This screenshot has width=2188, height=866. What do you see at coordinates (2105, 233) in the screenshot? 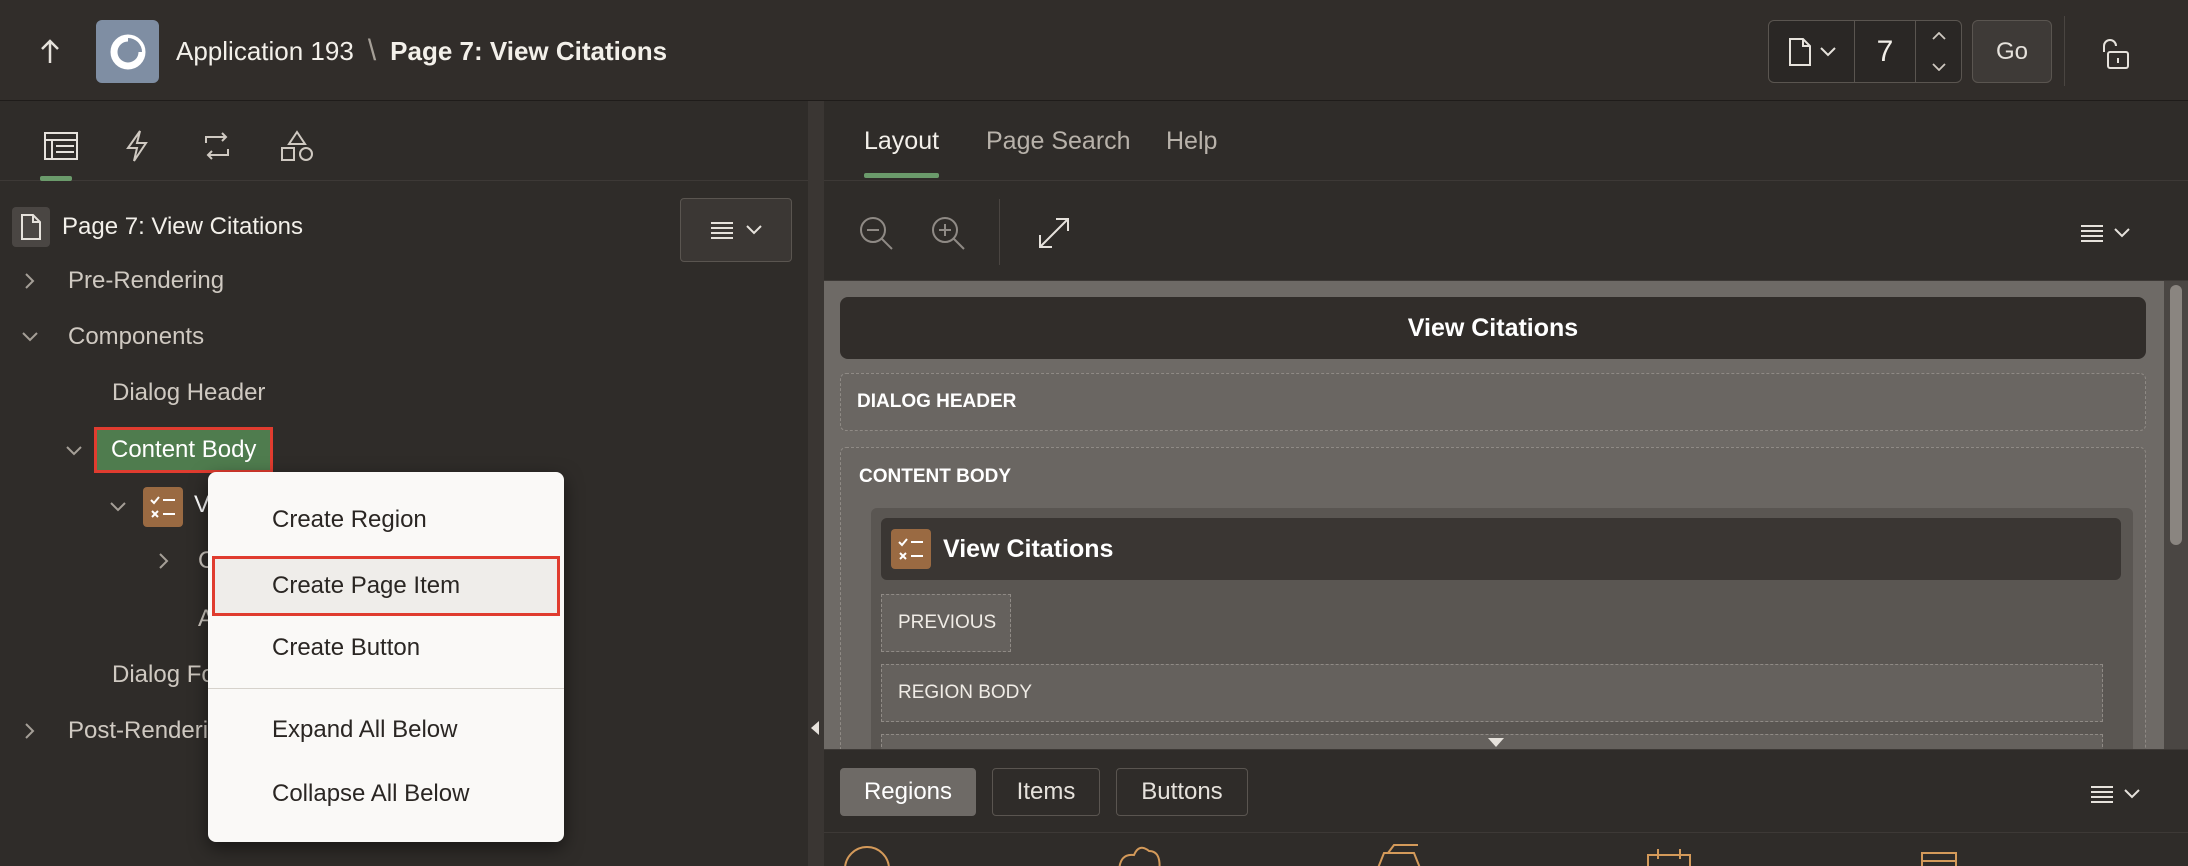
I see `layout-menu-button` at bounding box center [2105, 233].